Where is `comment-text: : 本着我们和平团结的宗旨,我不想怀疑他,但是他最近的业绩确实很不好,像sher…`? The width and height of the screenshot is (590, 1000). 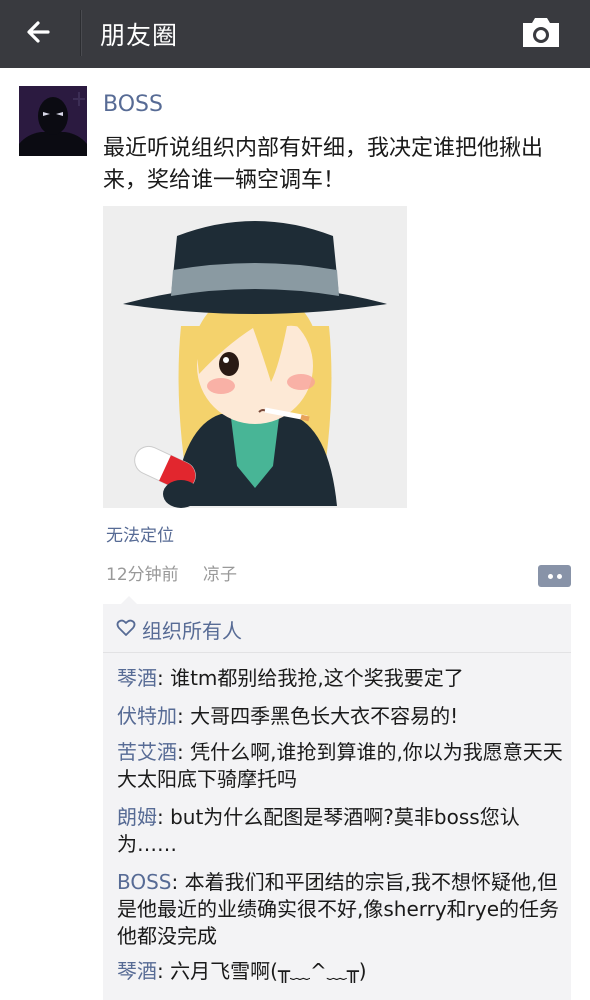
comment-text: : 本着我们和平团结的宗旨,我不想怀疑他,但是他最近的业绩确实很不好,像sher… is located at coordinates (338, 909).